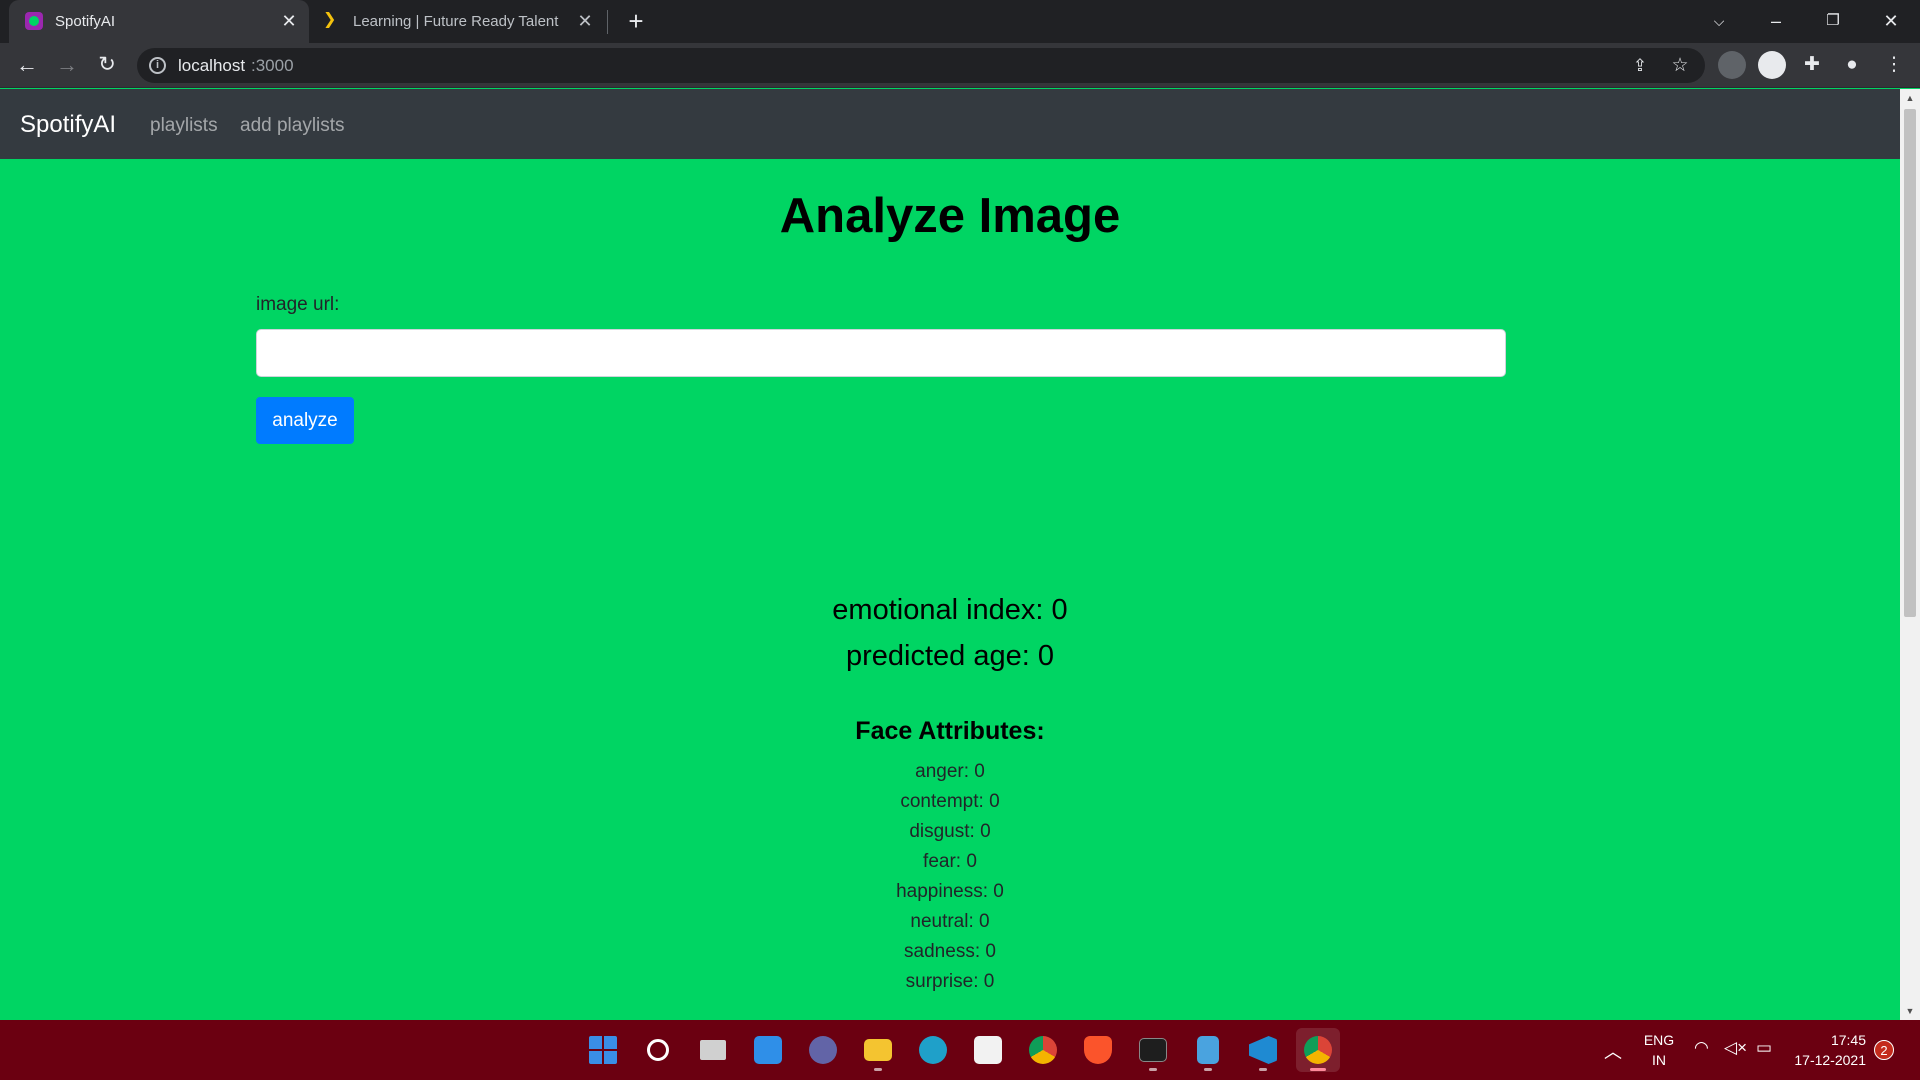 Image resolution: width=1920 pixels, height=1080 pixels. What do you see at coordinates (305, 420) in the screenshot?
I see `analyze-button: analyze` at bounding box center [305, 420].